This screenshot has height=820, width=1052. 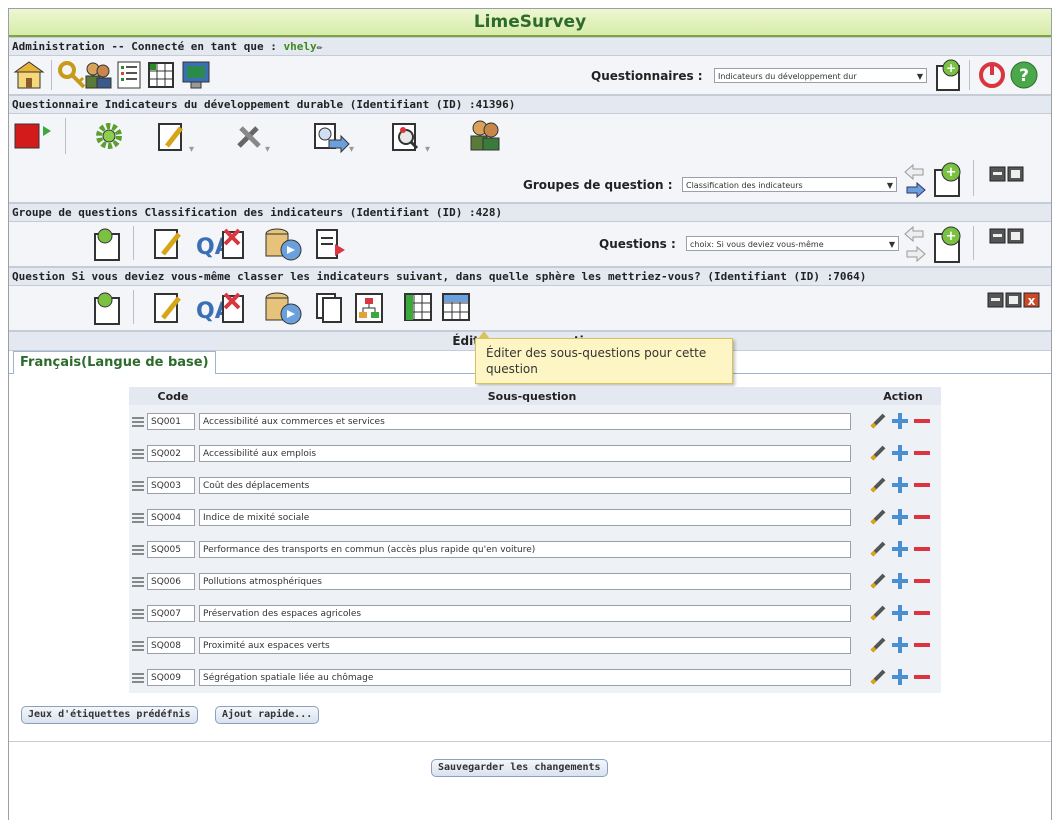 What do you see at coordinates (525, 613) in the screenshot?
I see `subquestion-input: Préservation des espaces agricoles` at bounding box center [525, 613].